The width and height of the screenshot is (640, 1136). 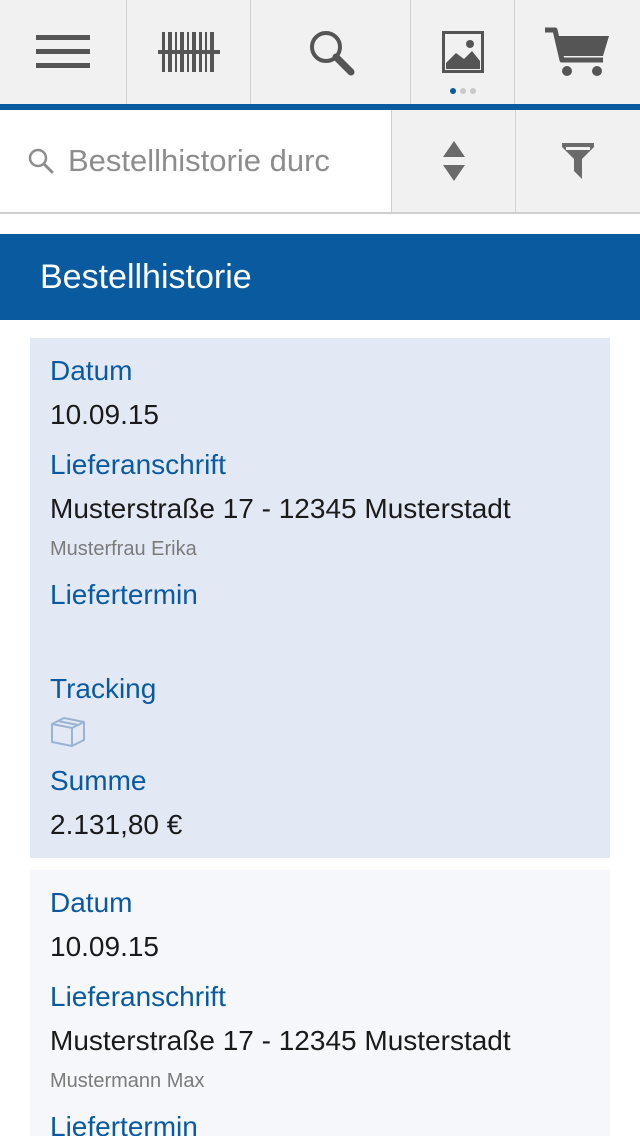 What do you see at coordinates (127, 1081) in the screenshot?
I see `recipient-name: Mustermann Max` at bounding box center [127, 1081].